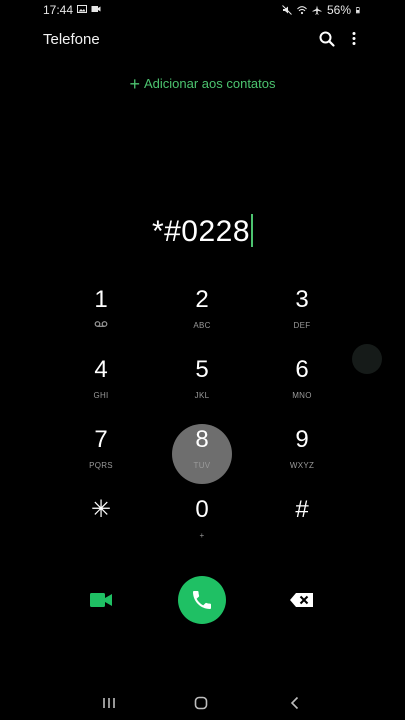 This screenshot has width=405, height=720. Describe the element at coordinates (109, 703) in the screenshot. I see `recent-apps-icon` at that location.